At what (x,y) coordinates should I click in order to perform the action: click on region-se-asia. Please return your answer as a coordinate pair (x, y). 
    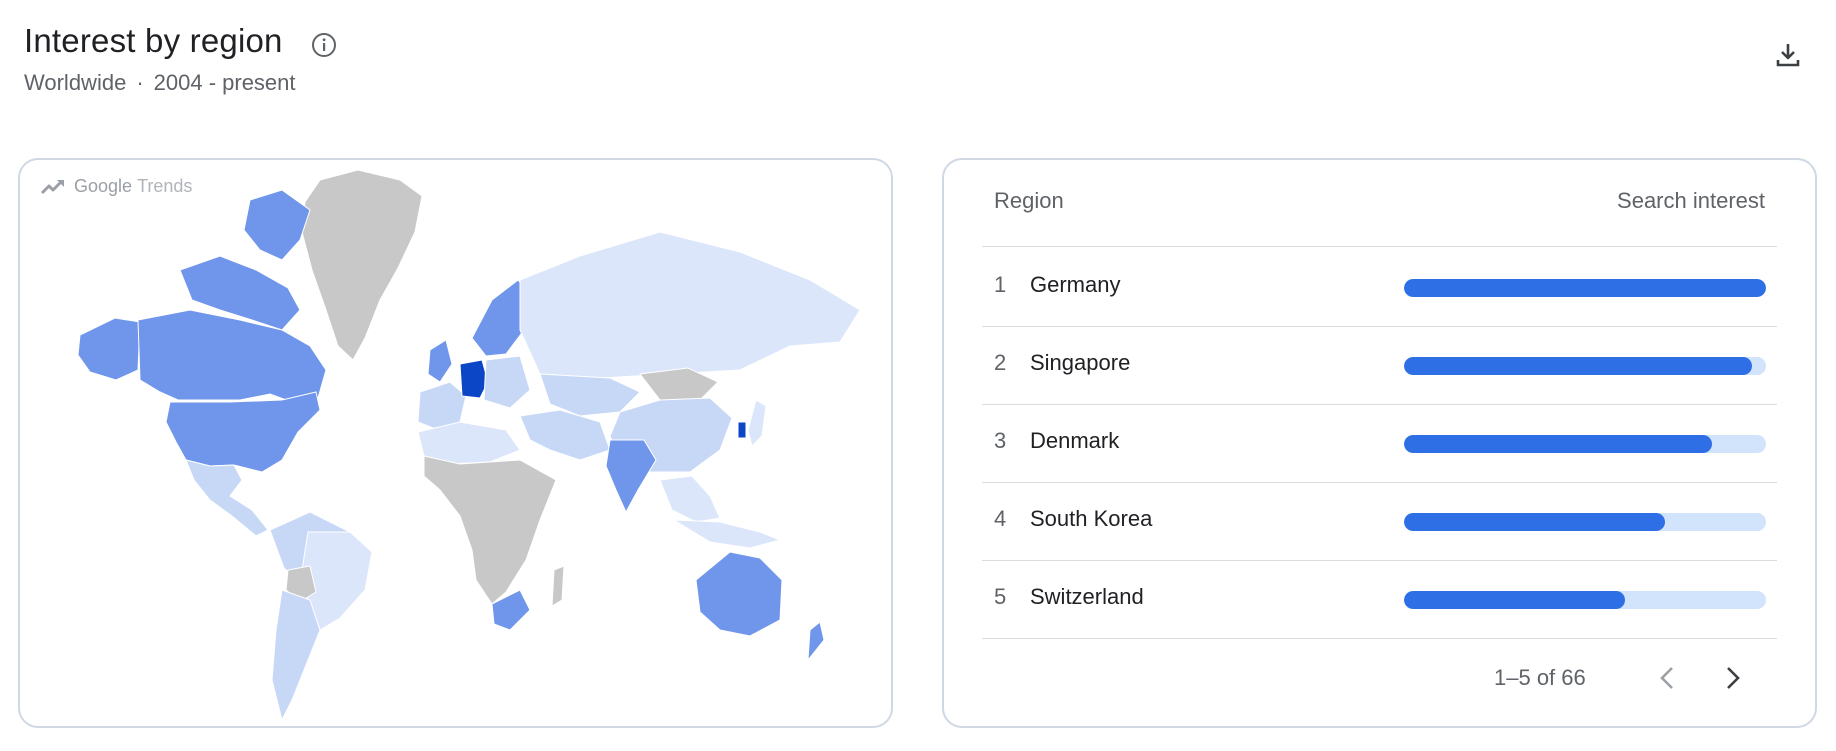
    Looking at the image, I should click on (690, 499).